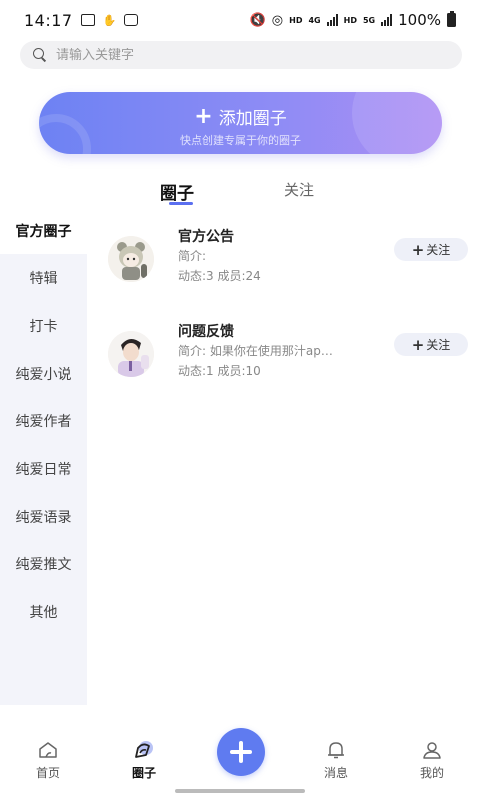  I want to click on plus-icon, so click(241, 752).